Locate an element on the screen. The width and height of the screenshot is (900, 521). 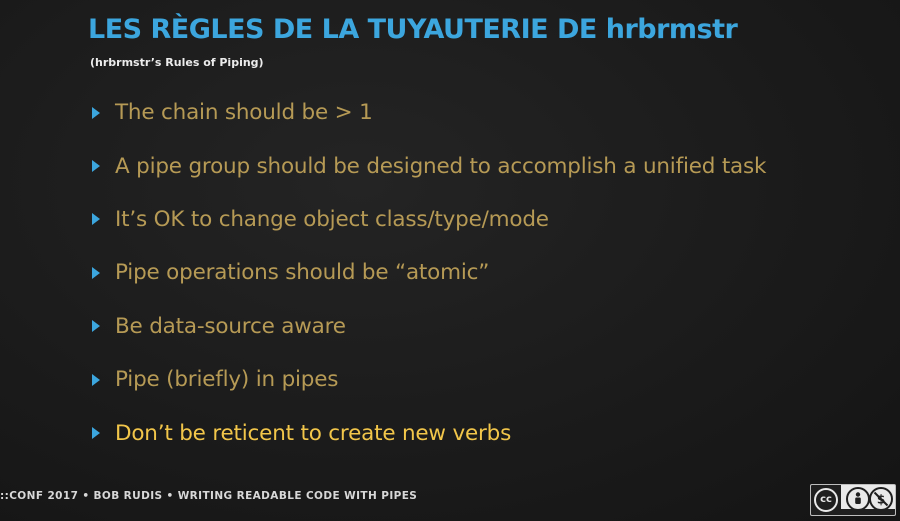
cc-badge-strip is located at coordinates (868, 512).